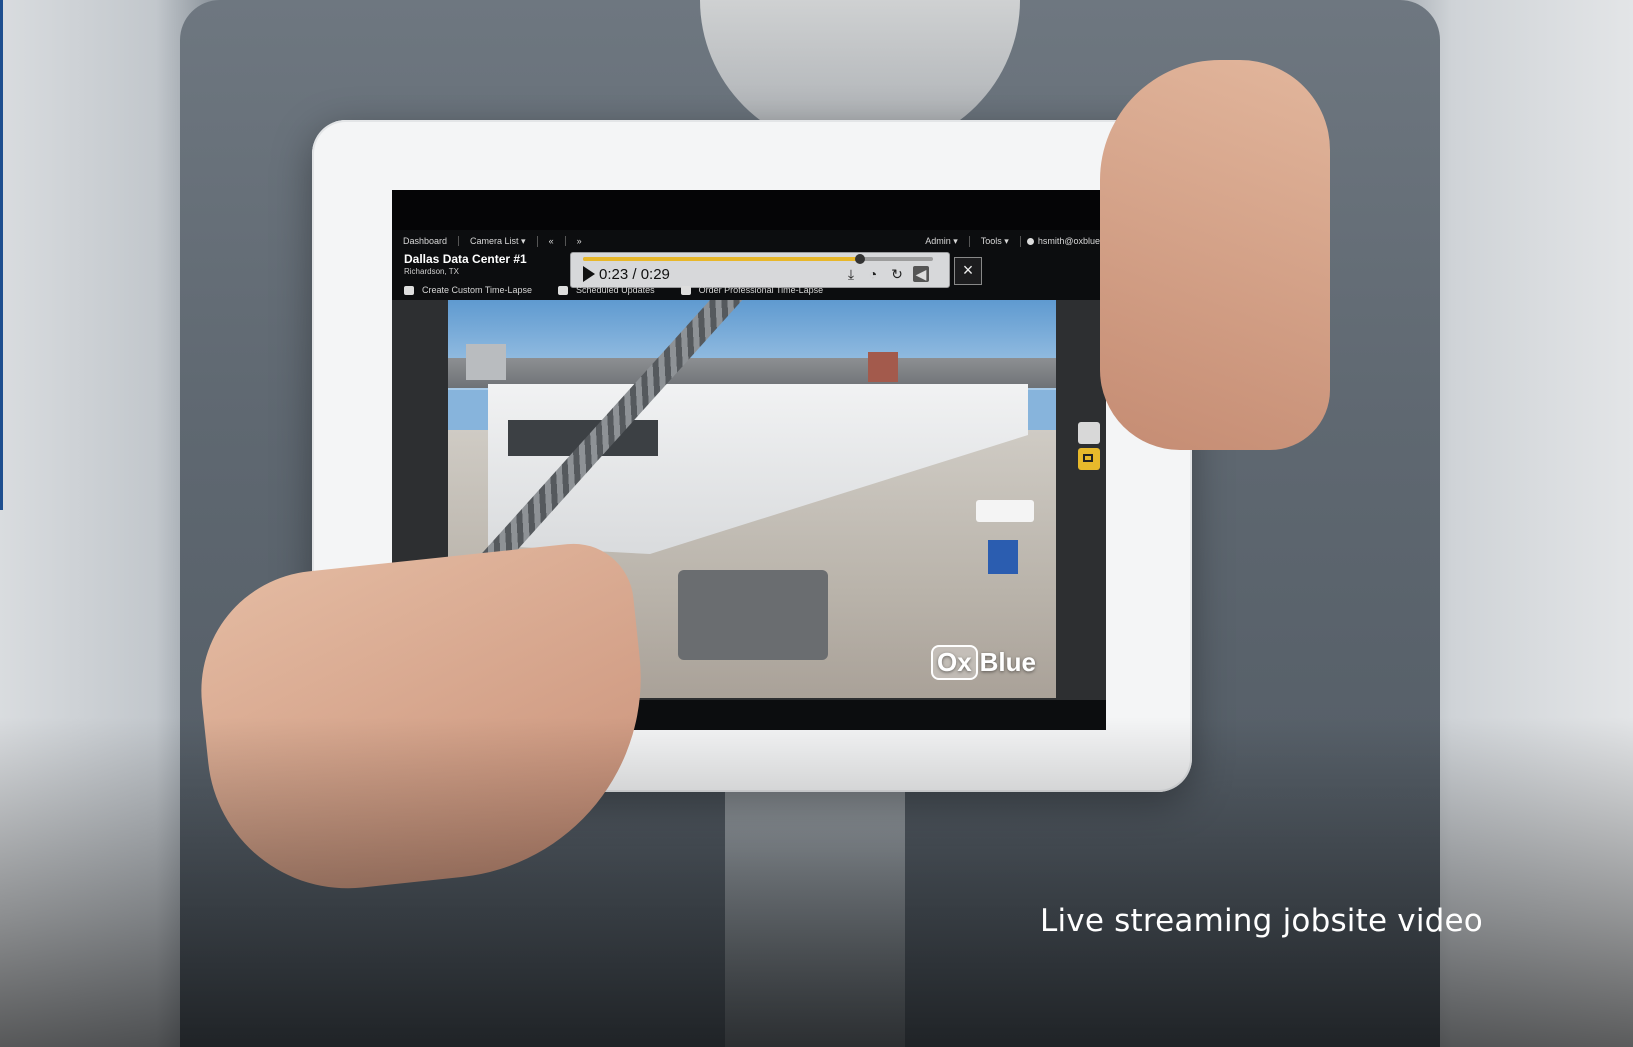  Describe the element at coordinates (589, 274) in the screenshot. I see `play-icon` at that location.